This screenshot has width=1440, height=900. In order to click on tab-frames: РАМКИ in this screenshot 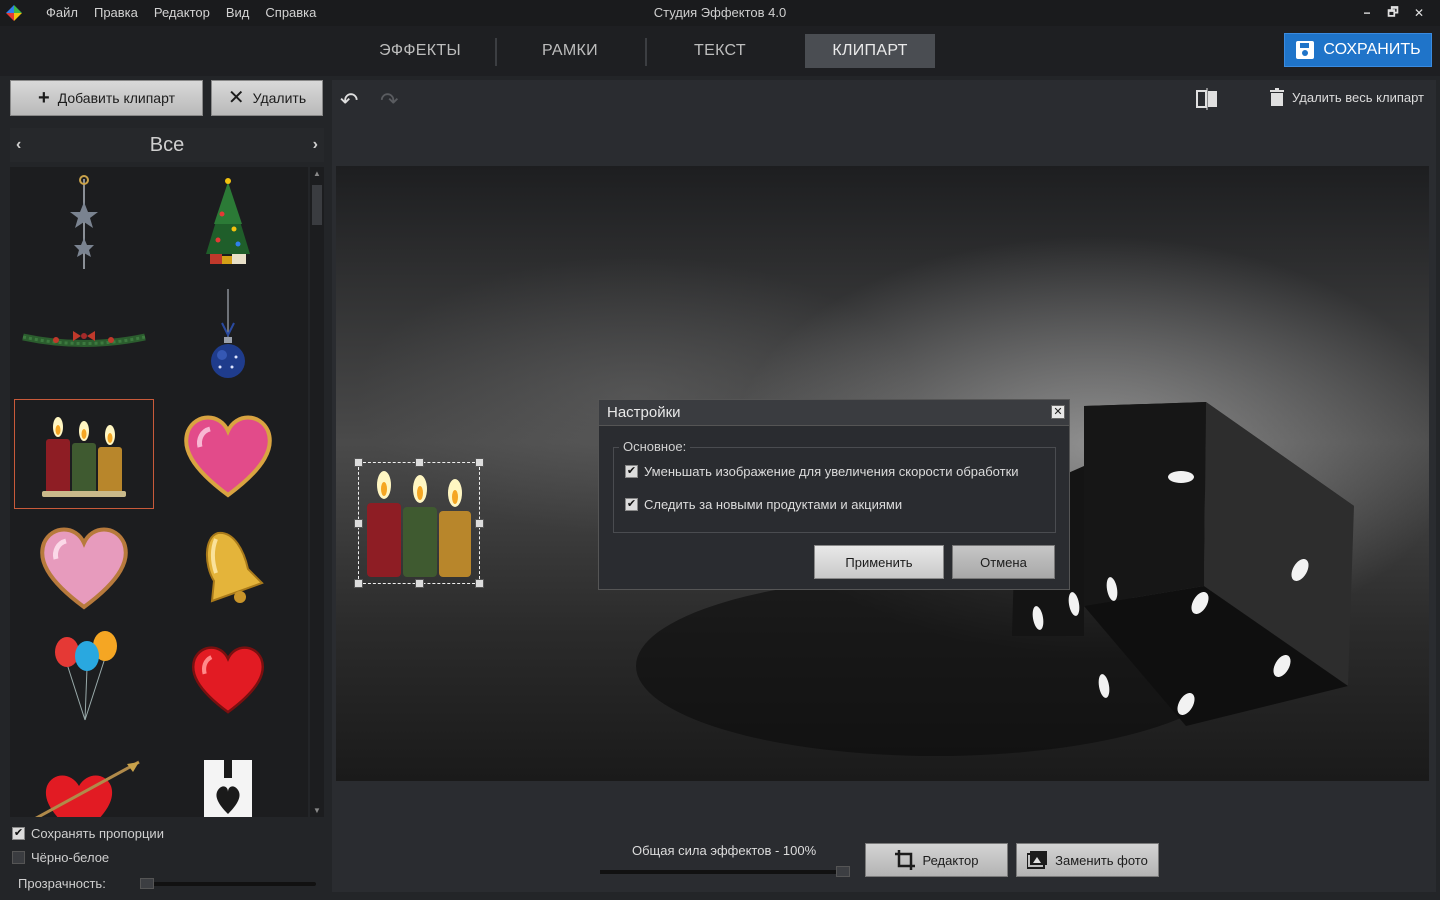, I will do `click(570, 51)`.